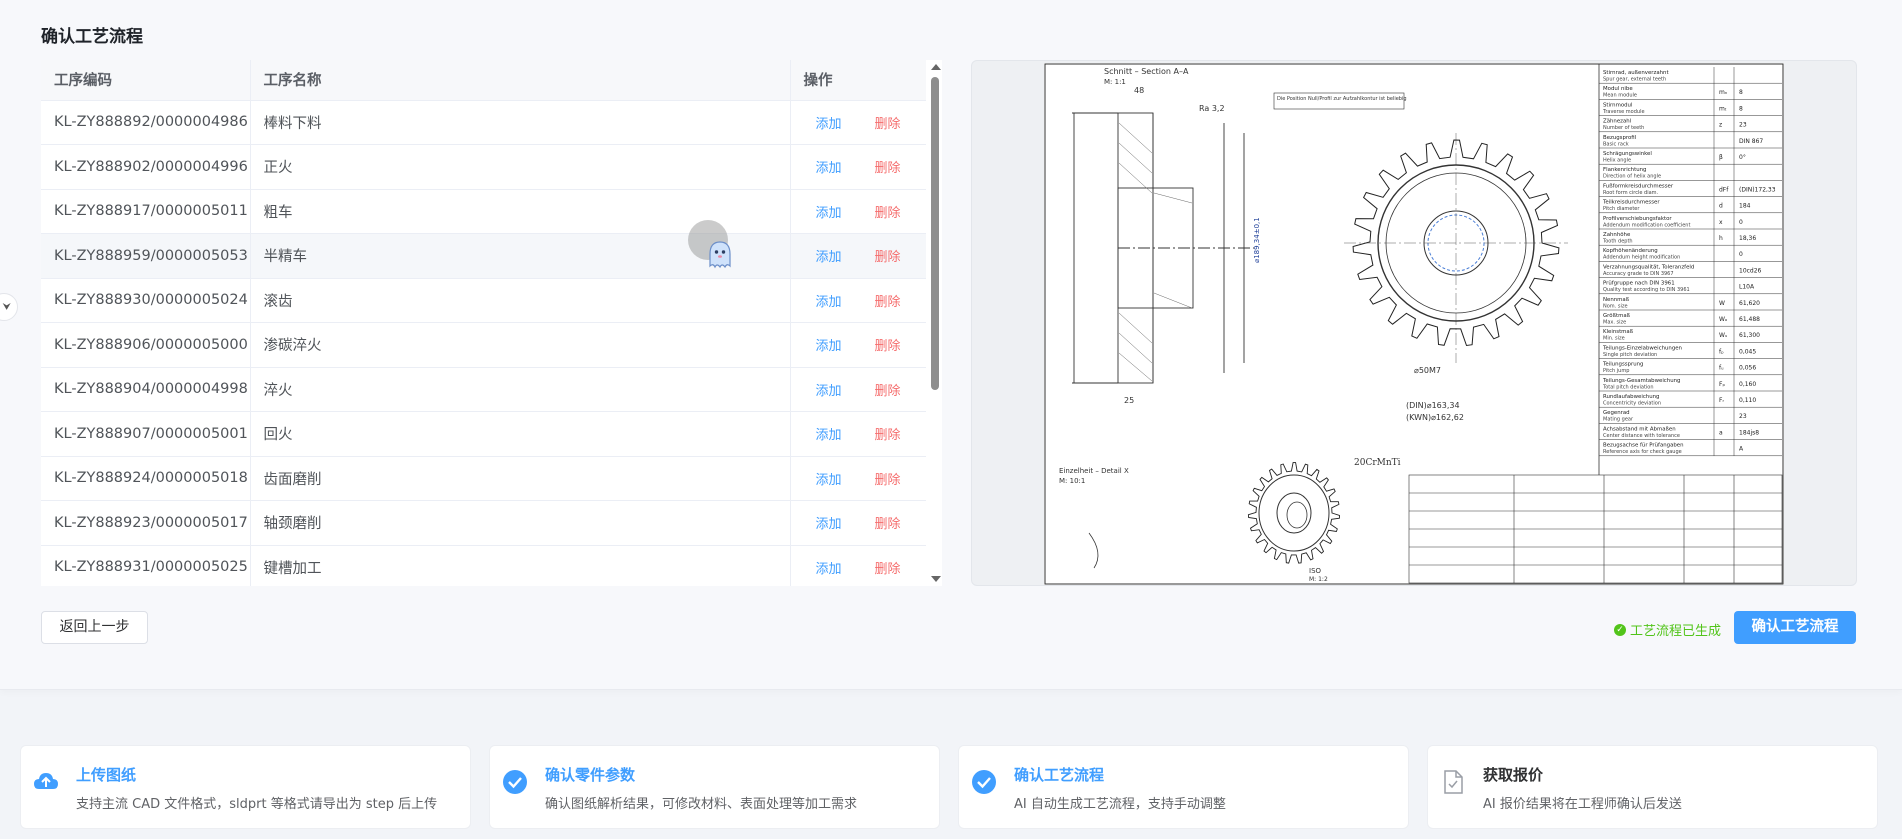 The width and height of the screenshot is (1902, 839). What do you see at coordinates (1749, 335) in the screenshot?
I see `spec-value: 61,300` at bounding box center [1749, 335].